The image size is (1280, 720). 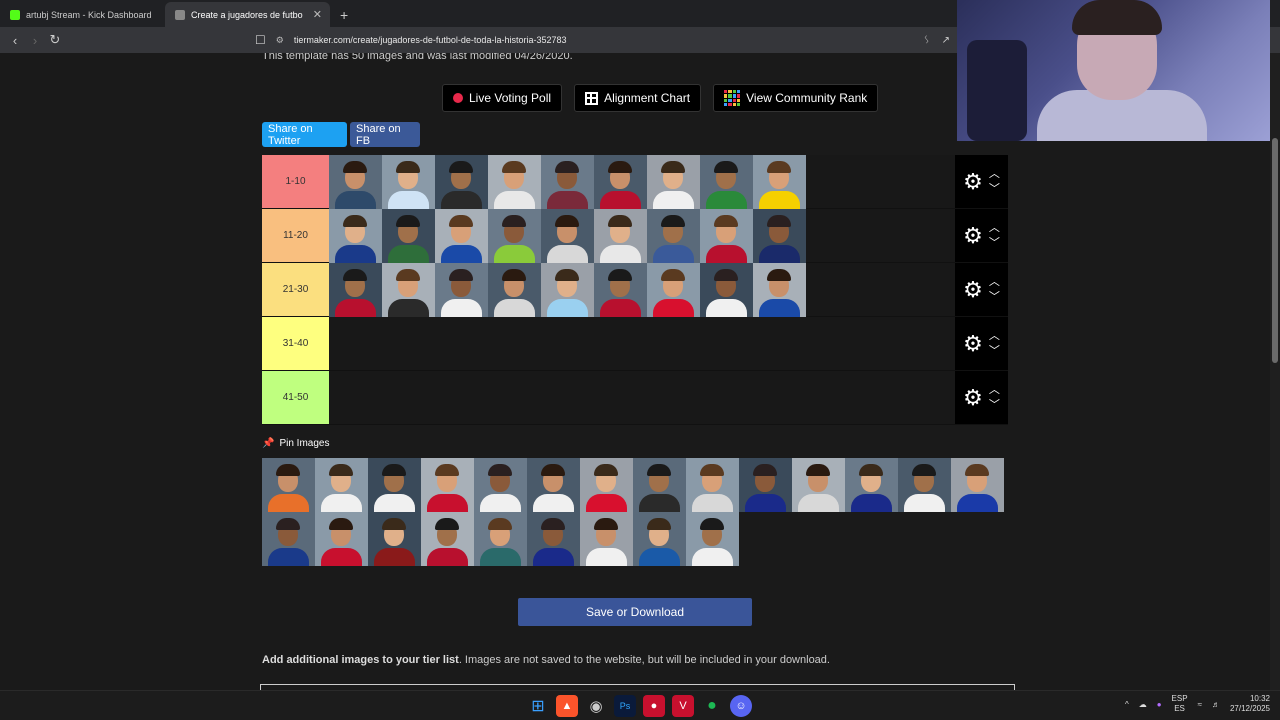 What do you see at coordinates (635, 612) in the screenshot?
I see `save-or-download-button: Save or Download` at bounding box center [635, 612].